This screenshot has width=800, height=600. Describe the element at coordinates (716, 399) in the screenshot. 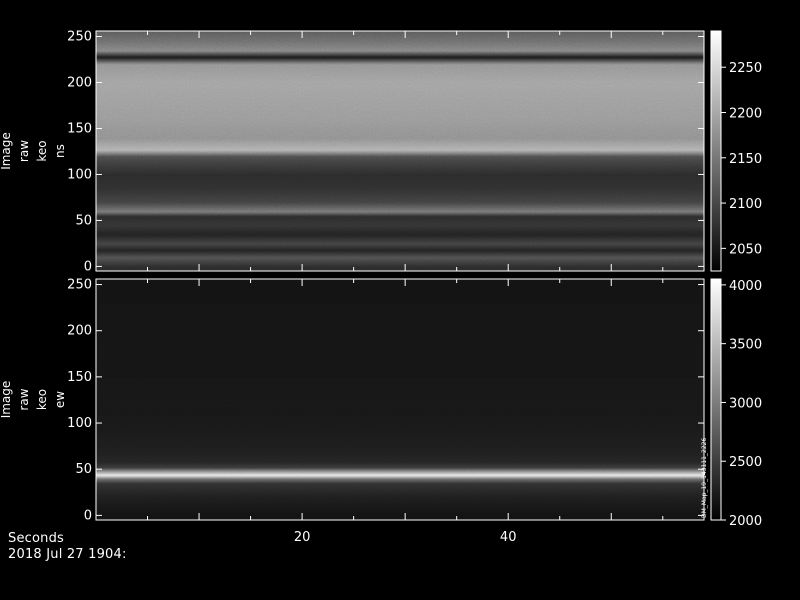

I see `ew-colorbar` at that location.